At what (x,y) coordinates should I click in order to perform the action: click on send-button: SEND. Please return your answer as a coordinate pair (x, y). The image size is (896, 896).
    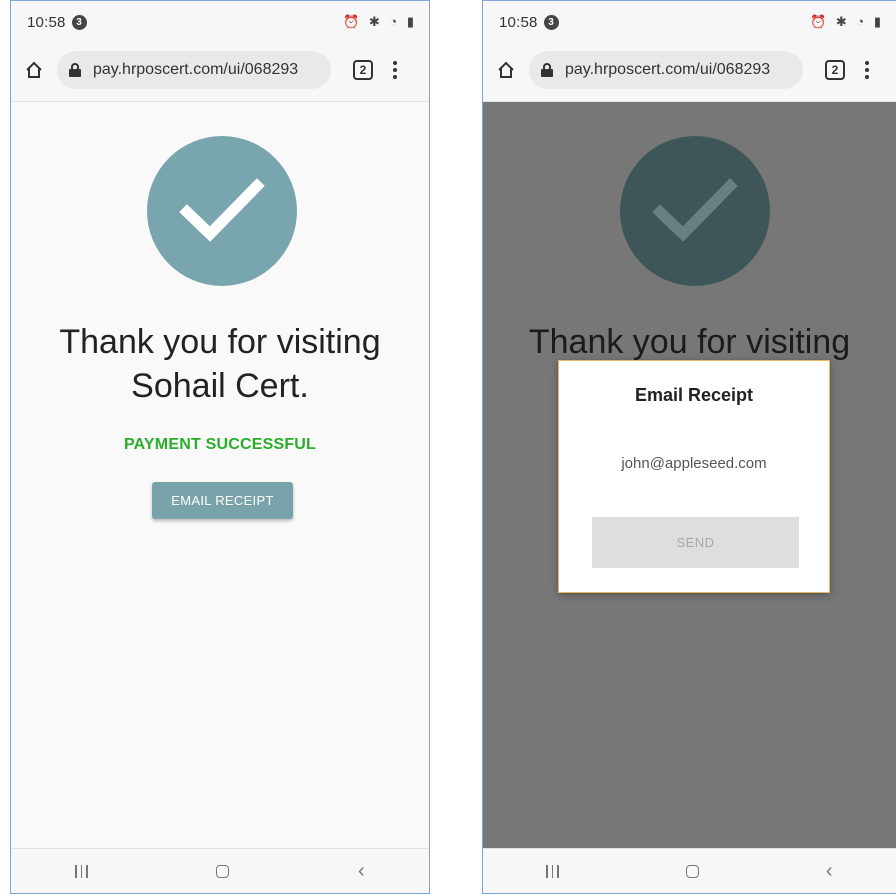
    Looking at the image, I should click on (695, 542).